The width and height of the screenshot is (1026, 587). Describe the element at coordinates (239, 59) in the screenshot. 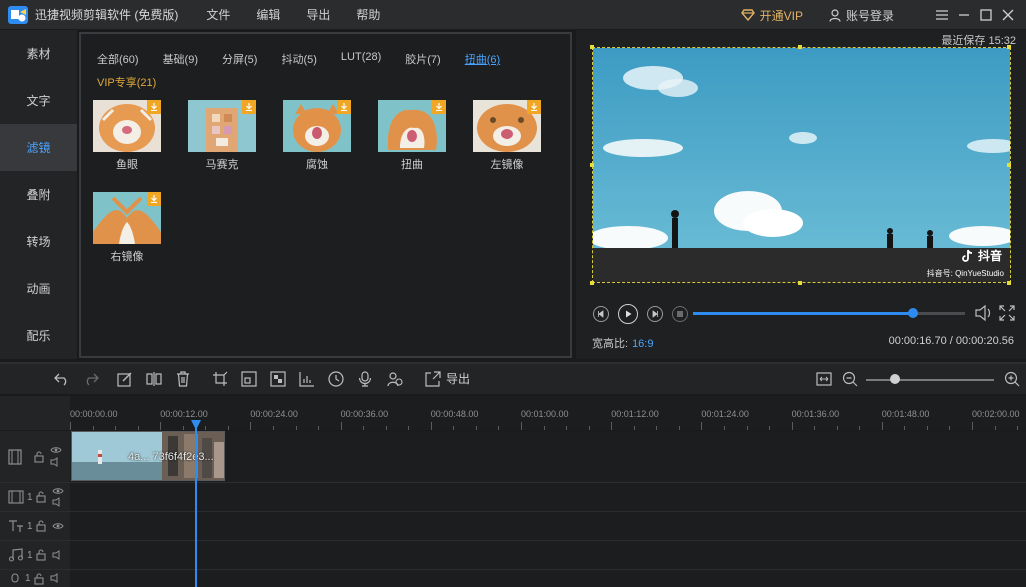

I see `tab-split-screen: 分屏(5)` at that location.